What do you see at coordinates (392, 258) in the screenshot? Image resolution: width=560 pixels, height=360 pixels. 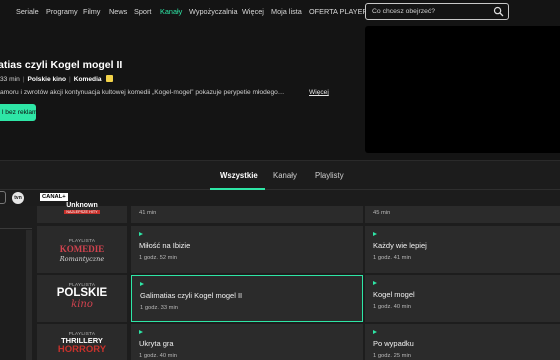 I see `program-duration: 1 godz. 41 min` at bounding box center [392, 258].